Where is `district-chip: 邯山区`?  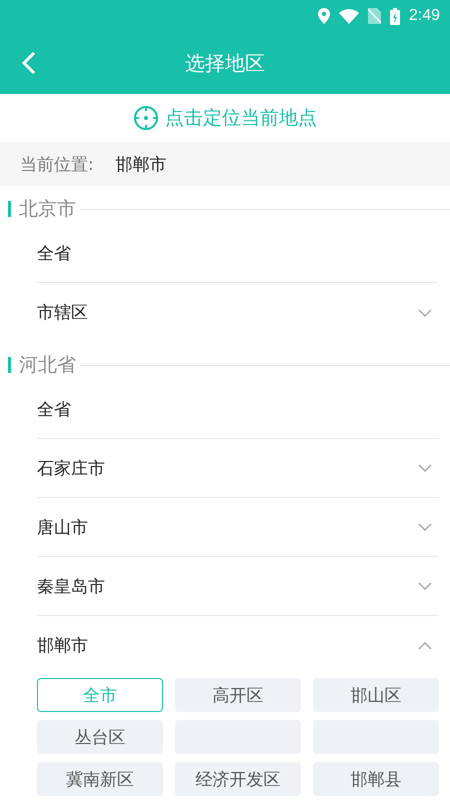 district-chip: 邯山区 is located at coordinates (376, 695).